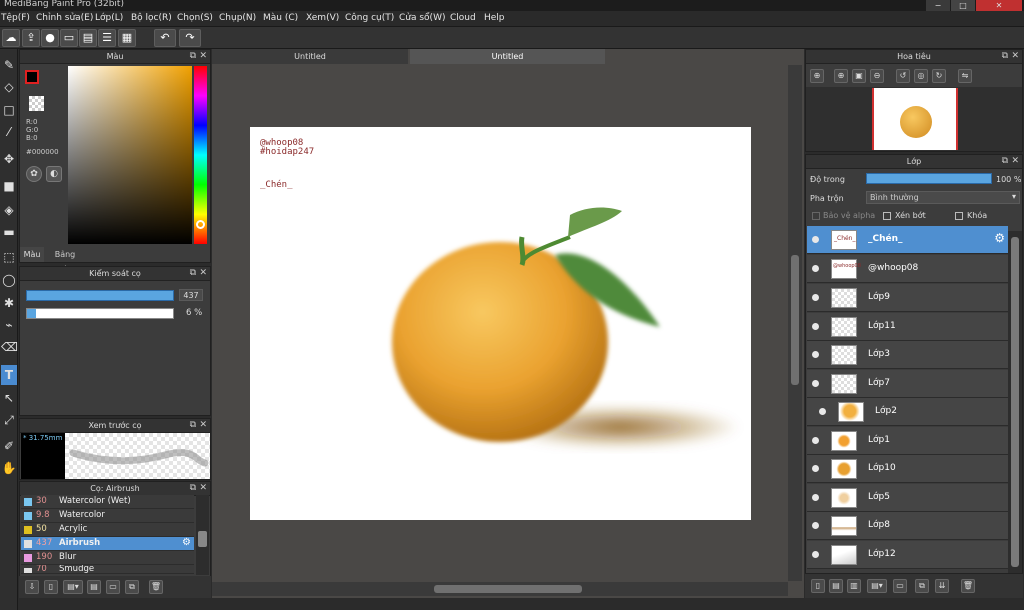  What do you see at coordinates (9, 65) in the screenshot?
I see `brush-icon: ✎` at bounding box center [9, 65].